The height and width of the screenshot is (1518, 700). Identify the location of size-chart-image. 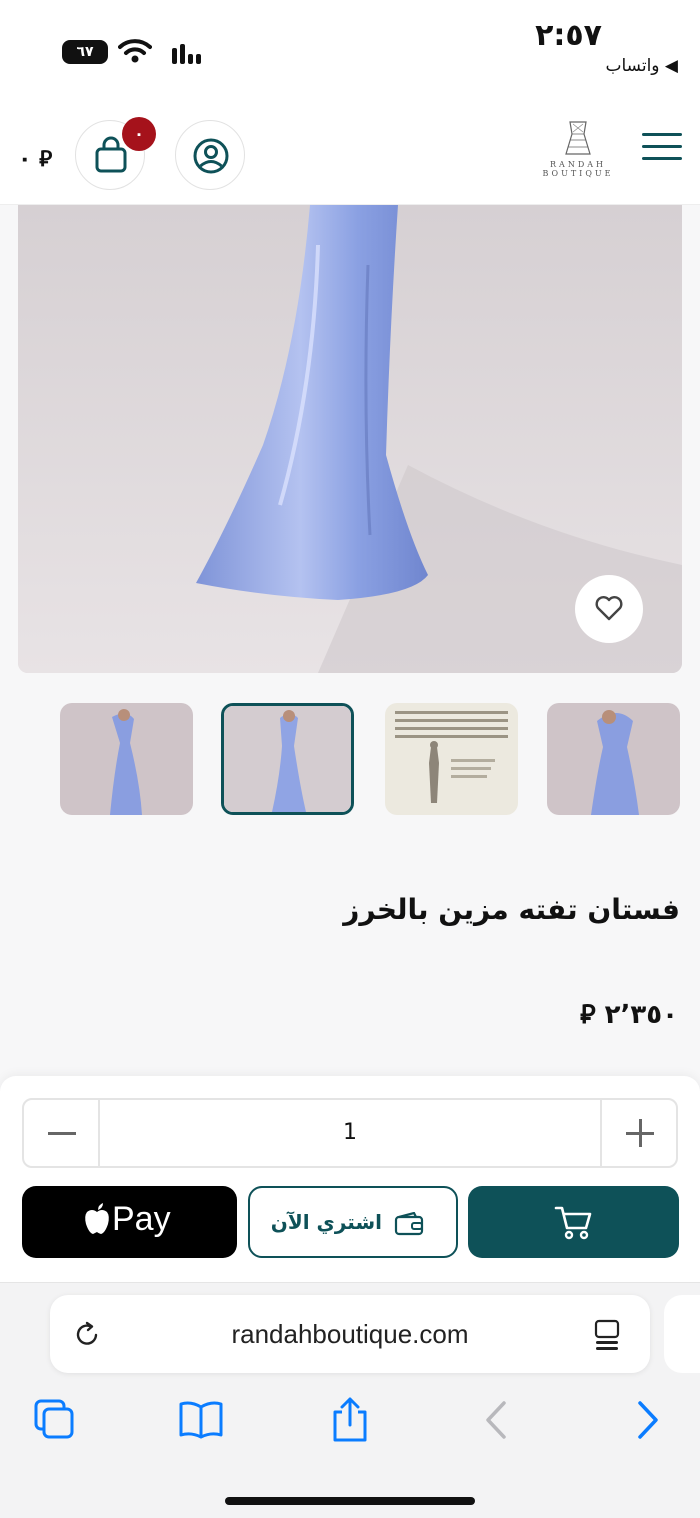
(451, 759).